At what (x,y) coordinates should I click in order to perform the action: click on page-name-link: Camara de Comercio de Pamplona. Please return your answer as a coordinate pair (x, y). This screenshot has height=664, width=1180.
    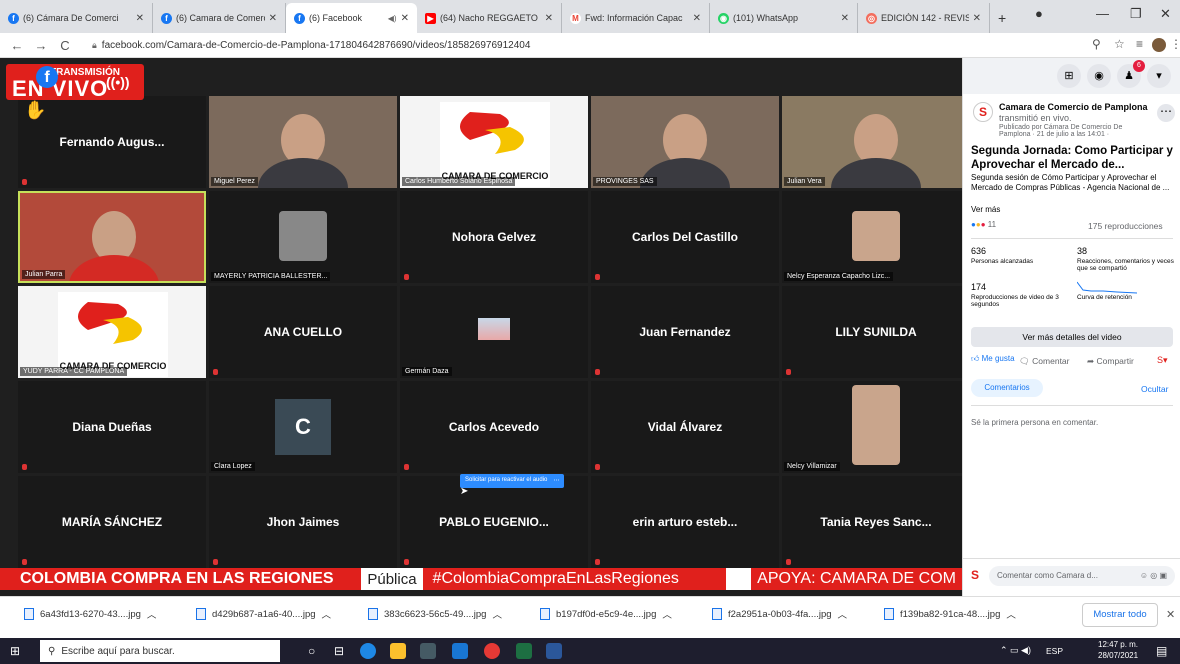
    Looking at the image, I should click on (1076, 107).